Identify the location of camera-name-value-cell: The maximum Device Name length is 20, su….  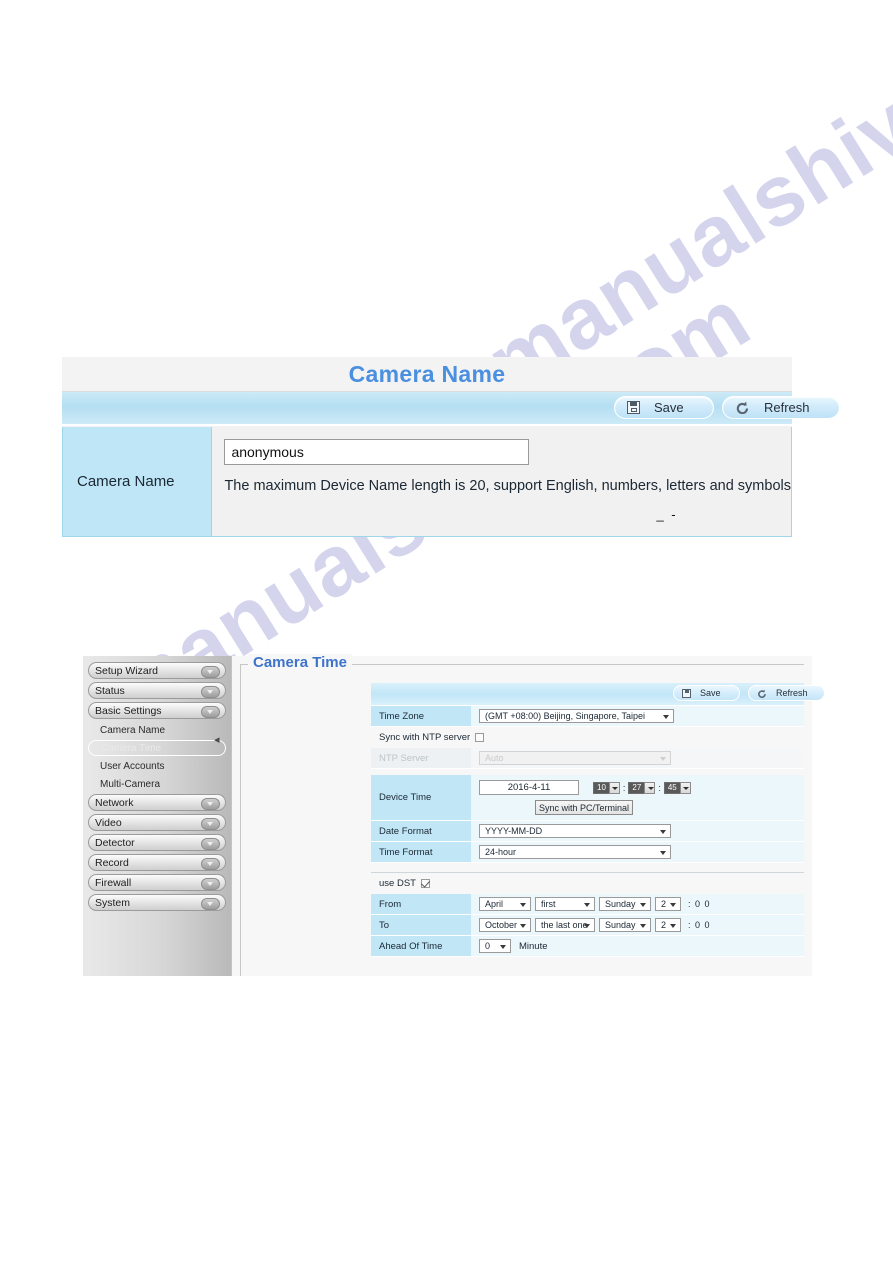
(501, 481).